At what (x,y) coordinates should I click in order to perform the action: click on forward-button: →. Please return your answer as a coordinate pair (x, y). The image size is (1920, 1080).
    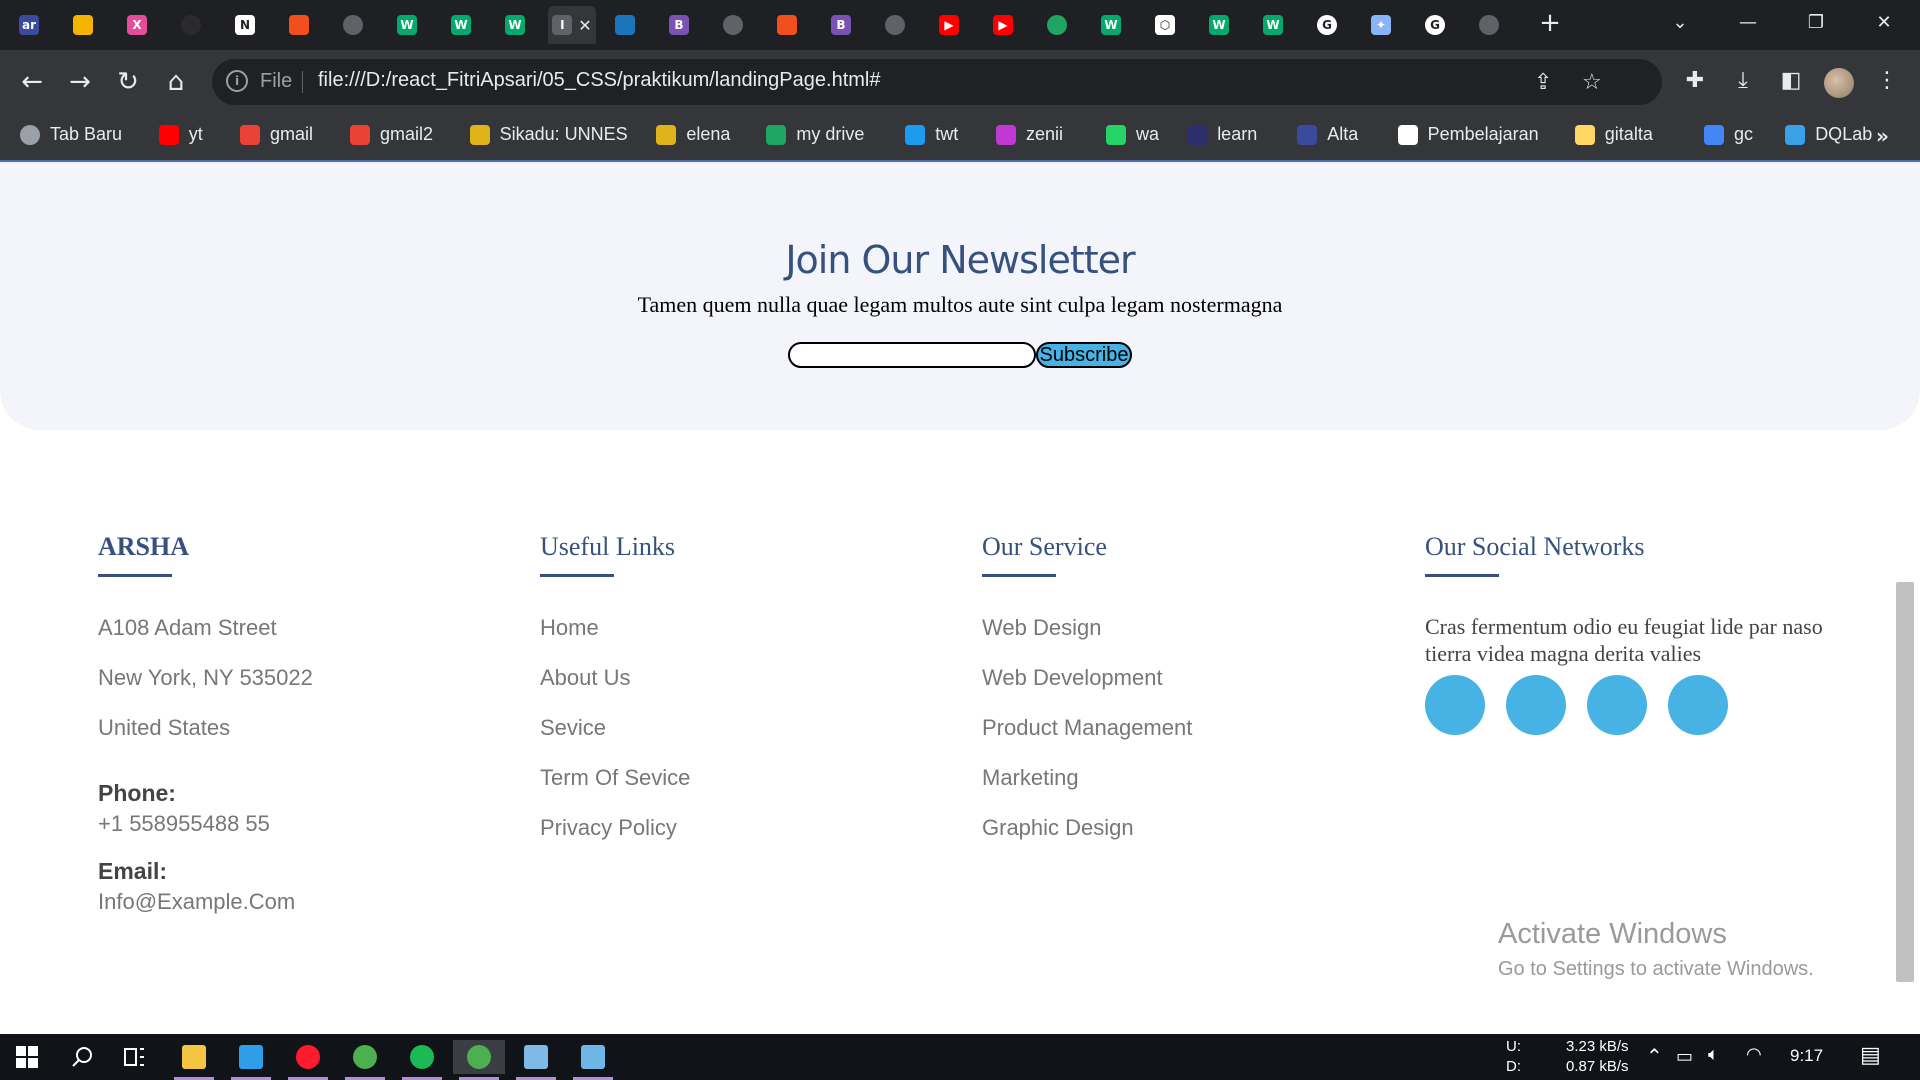
    Looking at the image, I should click on (80, 82).